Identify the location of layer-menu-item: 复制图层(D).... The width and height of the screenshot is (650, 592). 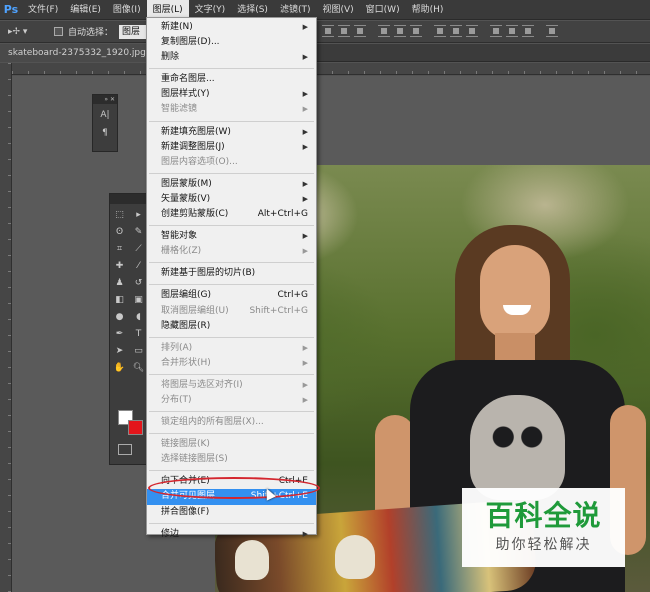
(231, 42).